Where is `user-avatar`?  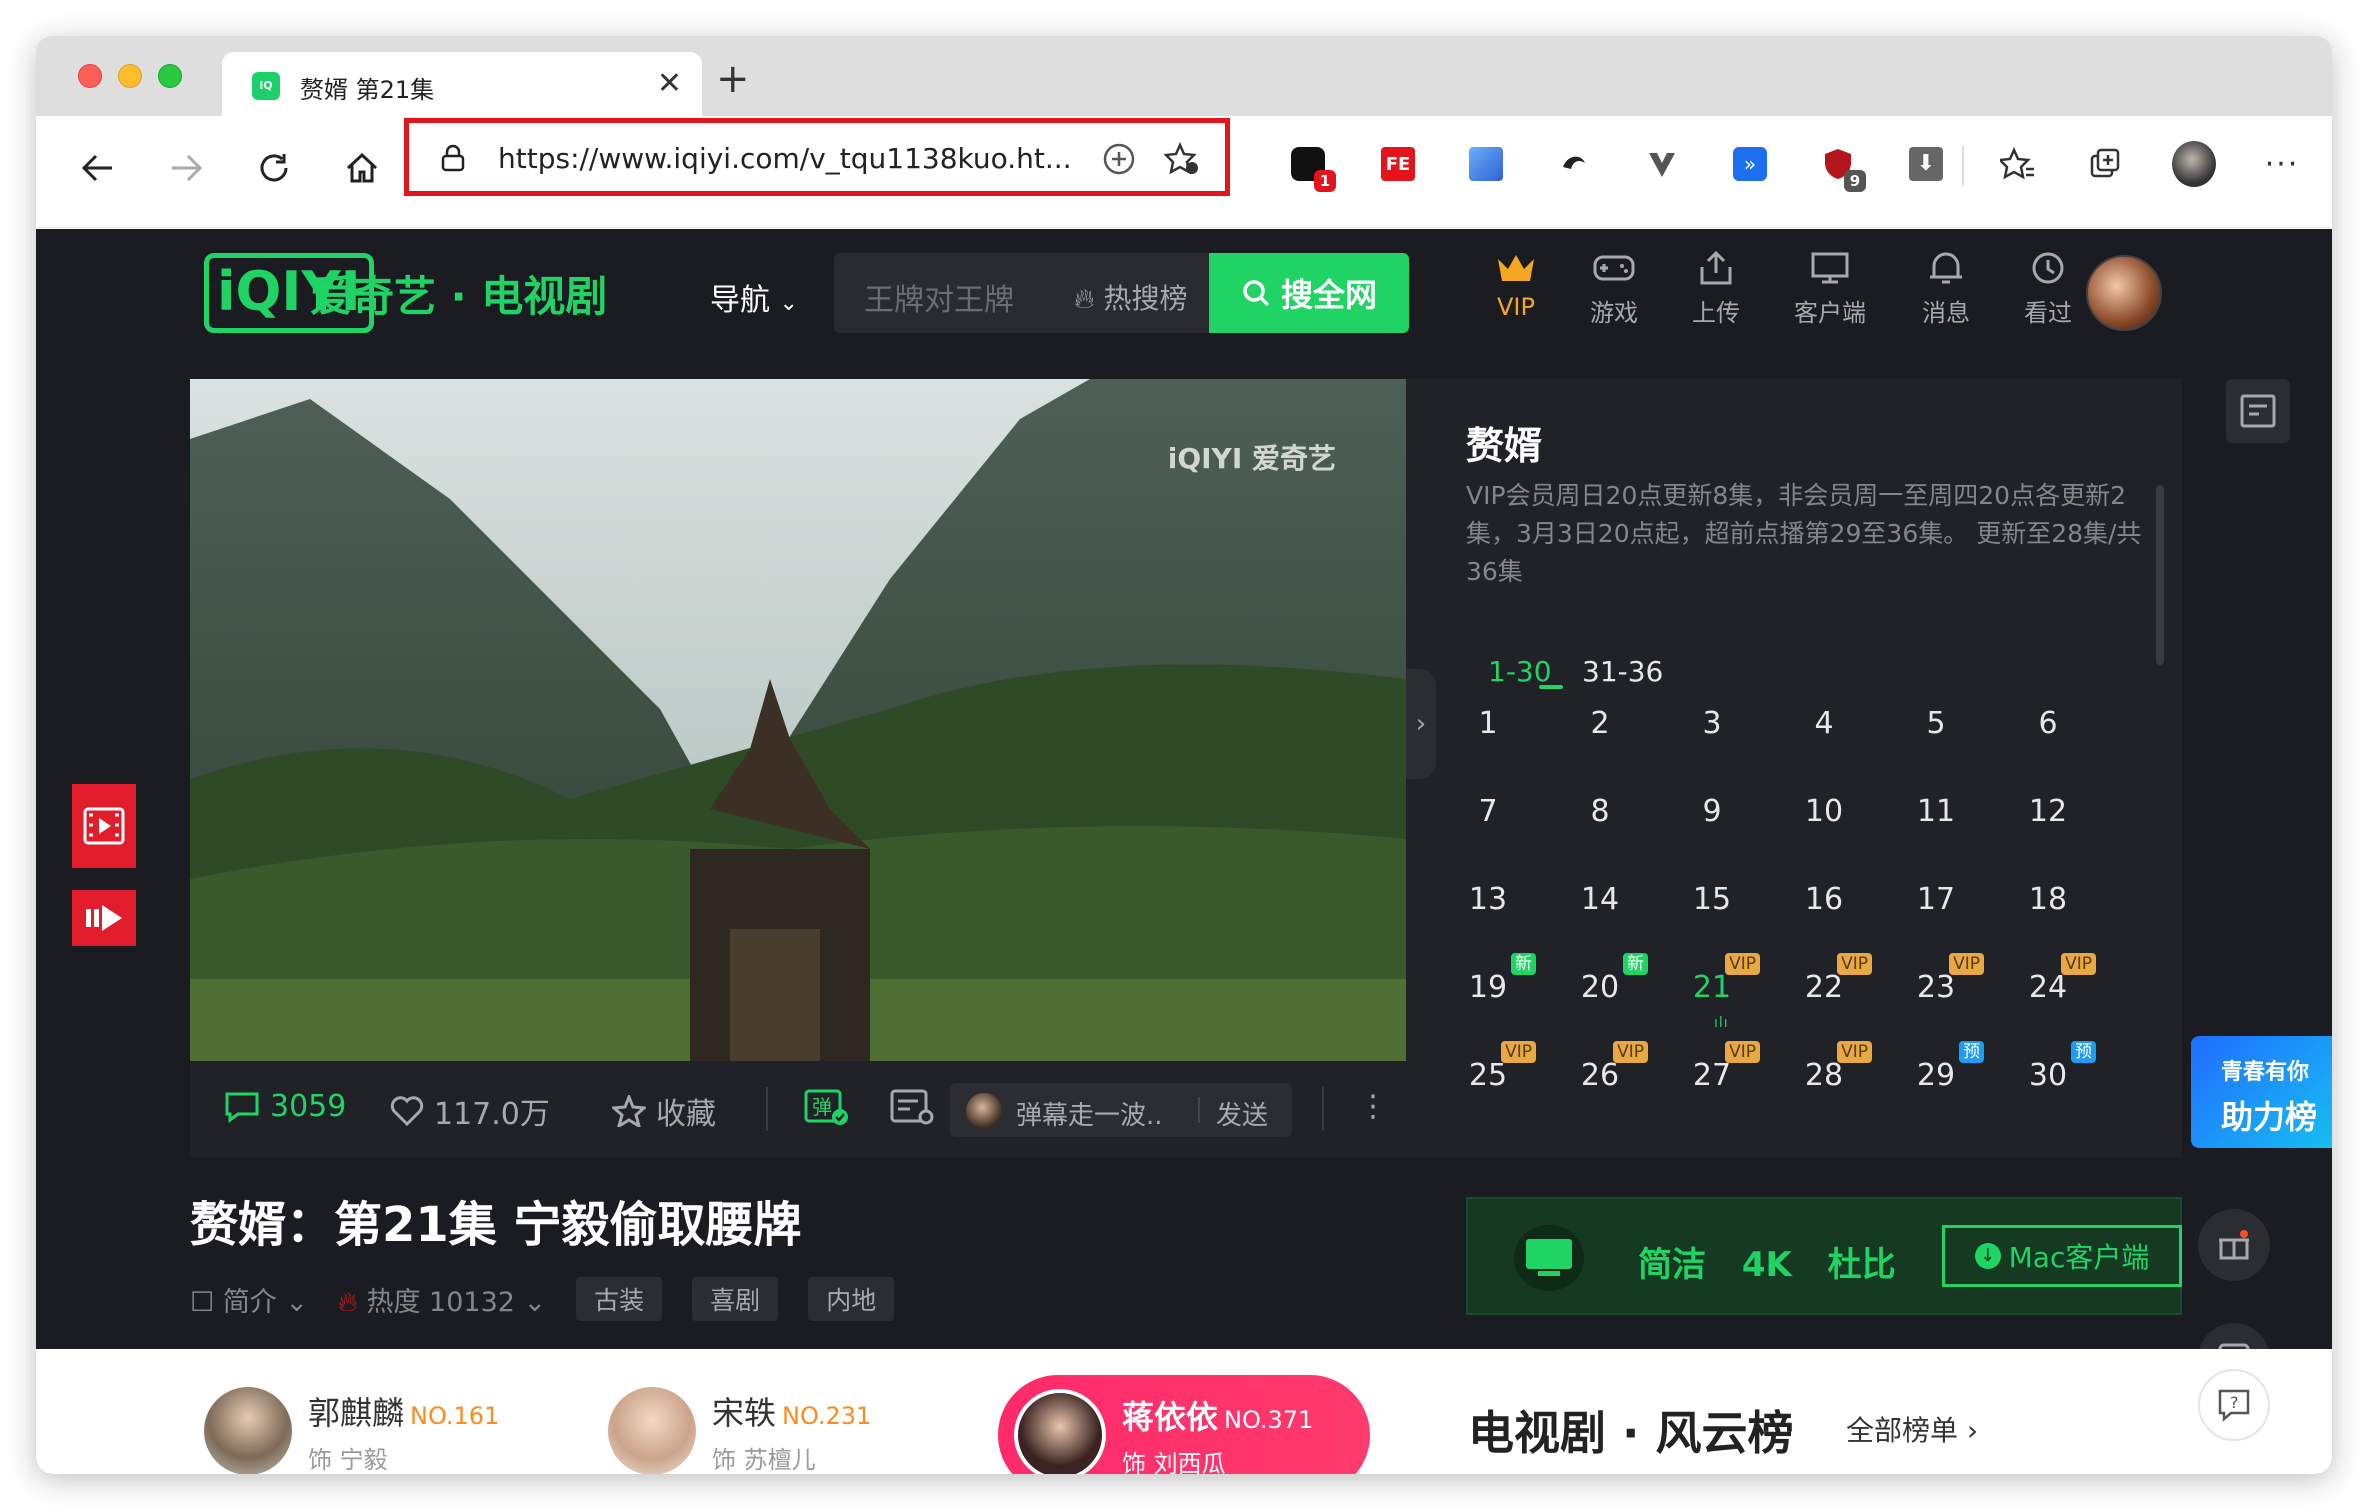
user-avatar is located at coordinates (2124, 293).